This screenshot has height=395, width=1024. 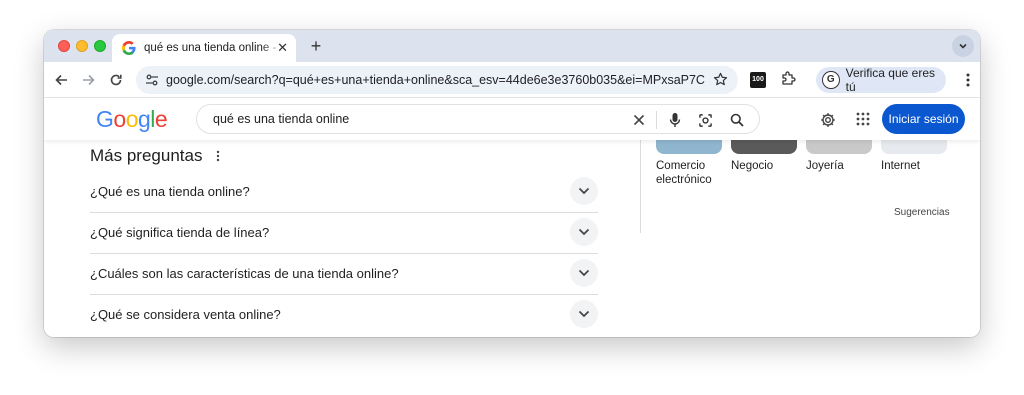 What do you see at coordinates (863, 119) in the screenshot?
I see `google-apps-icon` at bounding box center [863, 119].